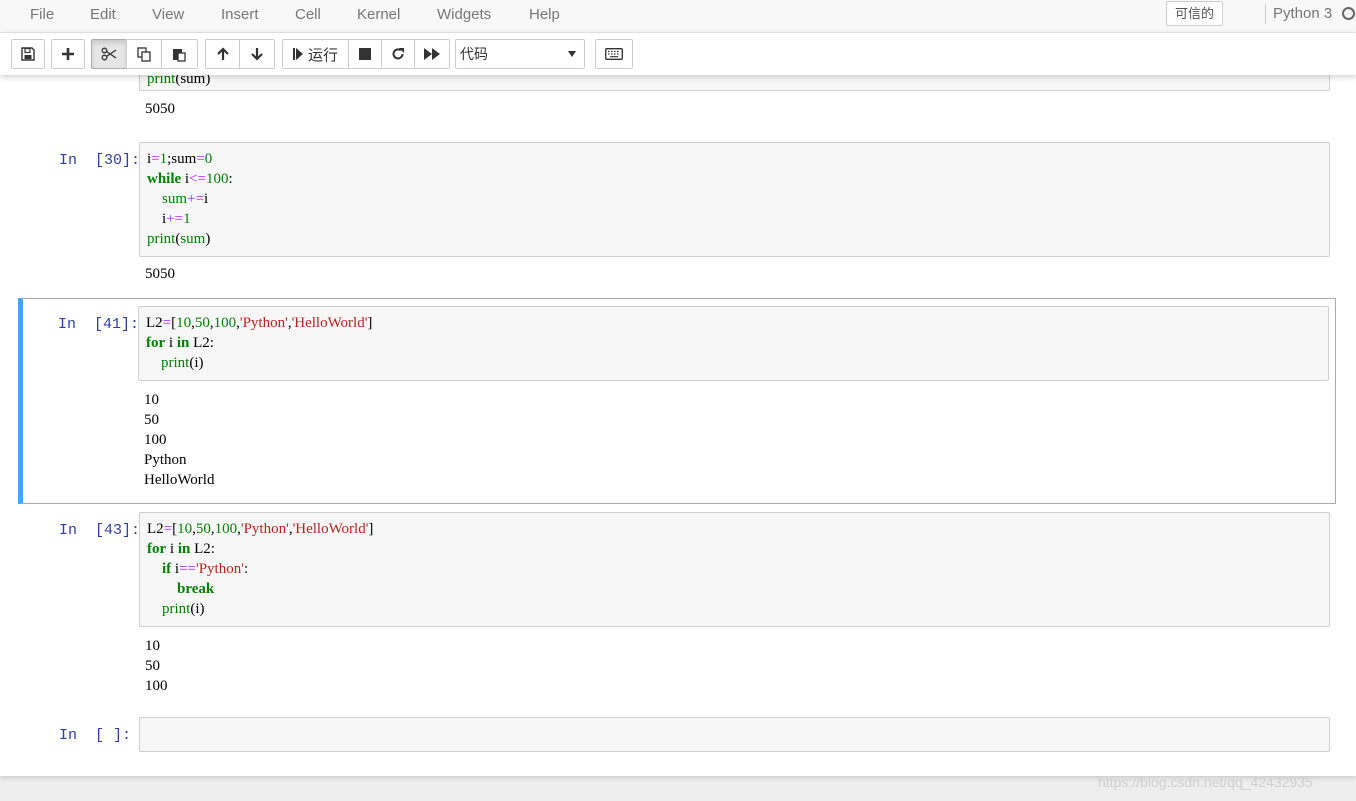 This screenshot has height=801, width=1356. What do you see at coordinates (464, 15) in the screenshot?
I see `menu-widgets: Widgets` at bounding box center [464, 15].